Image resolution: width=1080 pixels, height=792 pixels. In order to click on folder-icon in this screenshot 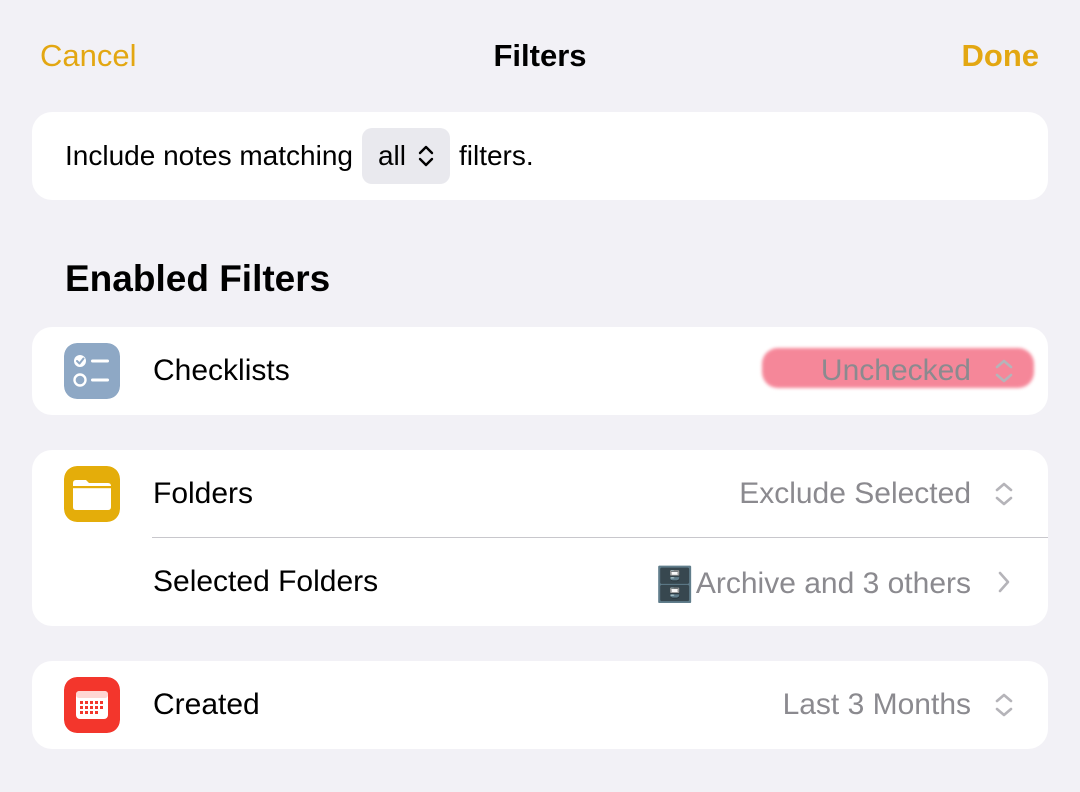, I will do `click(92, 494)`.